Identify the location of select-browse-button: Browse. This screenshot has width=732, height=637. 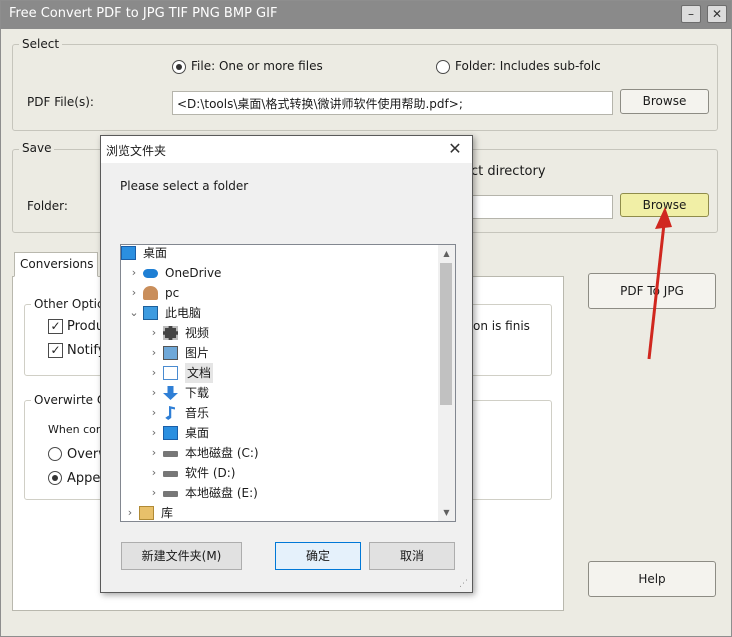
(664, 101).